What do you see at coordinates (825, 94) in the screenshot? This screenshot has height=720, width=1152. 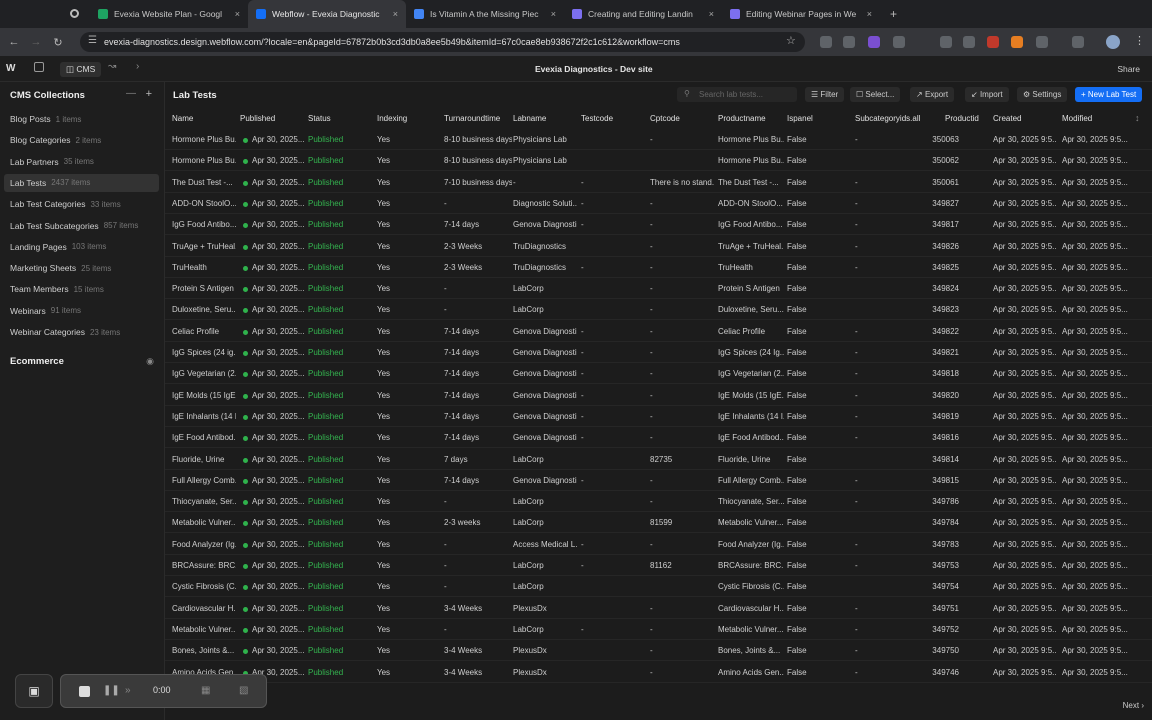 I see `filter-button: ☰ Filter` at bounding box center [825, 94].